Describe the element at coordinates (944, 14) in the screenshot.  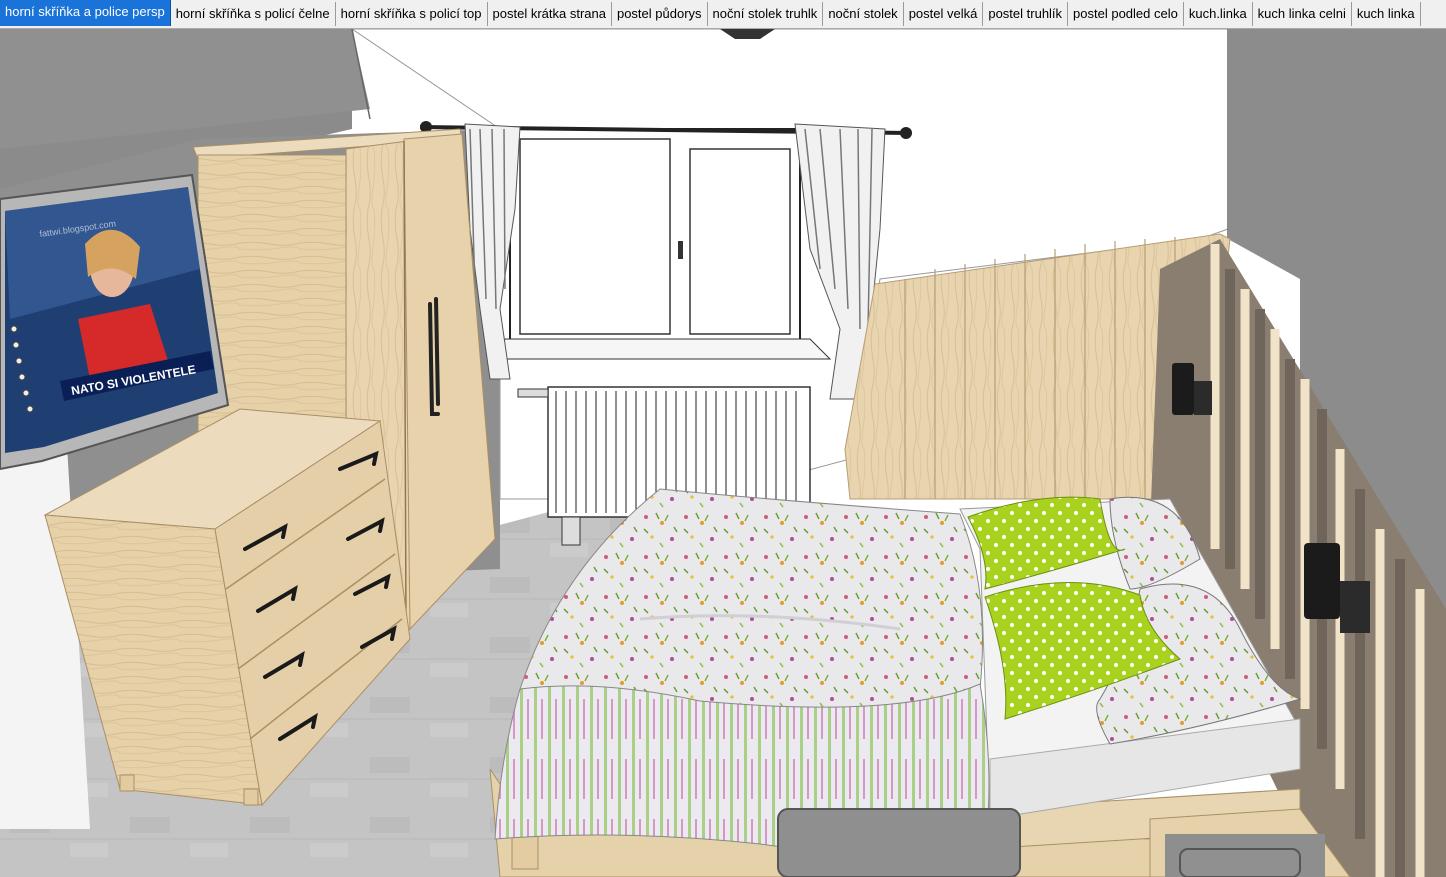
I see `scene-tab: postel velká` at that location.